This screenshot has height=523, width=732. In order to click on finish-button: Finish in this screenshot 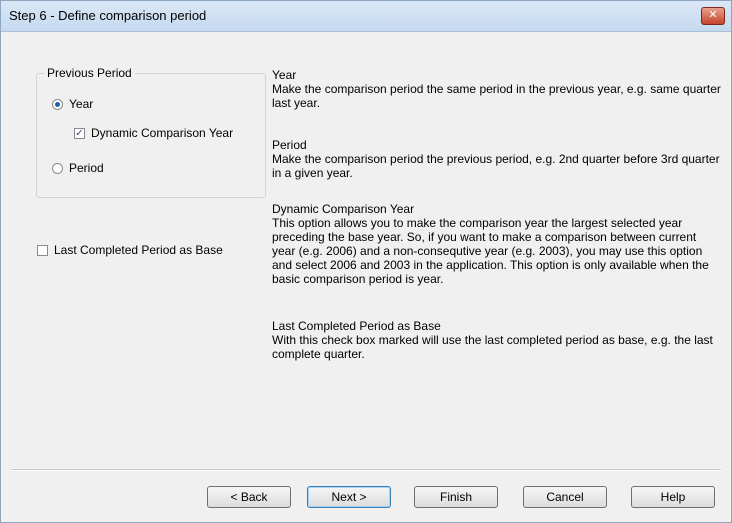, I will do `click(456, 497)`.